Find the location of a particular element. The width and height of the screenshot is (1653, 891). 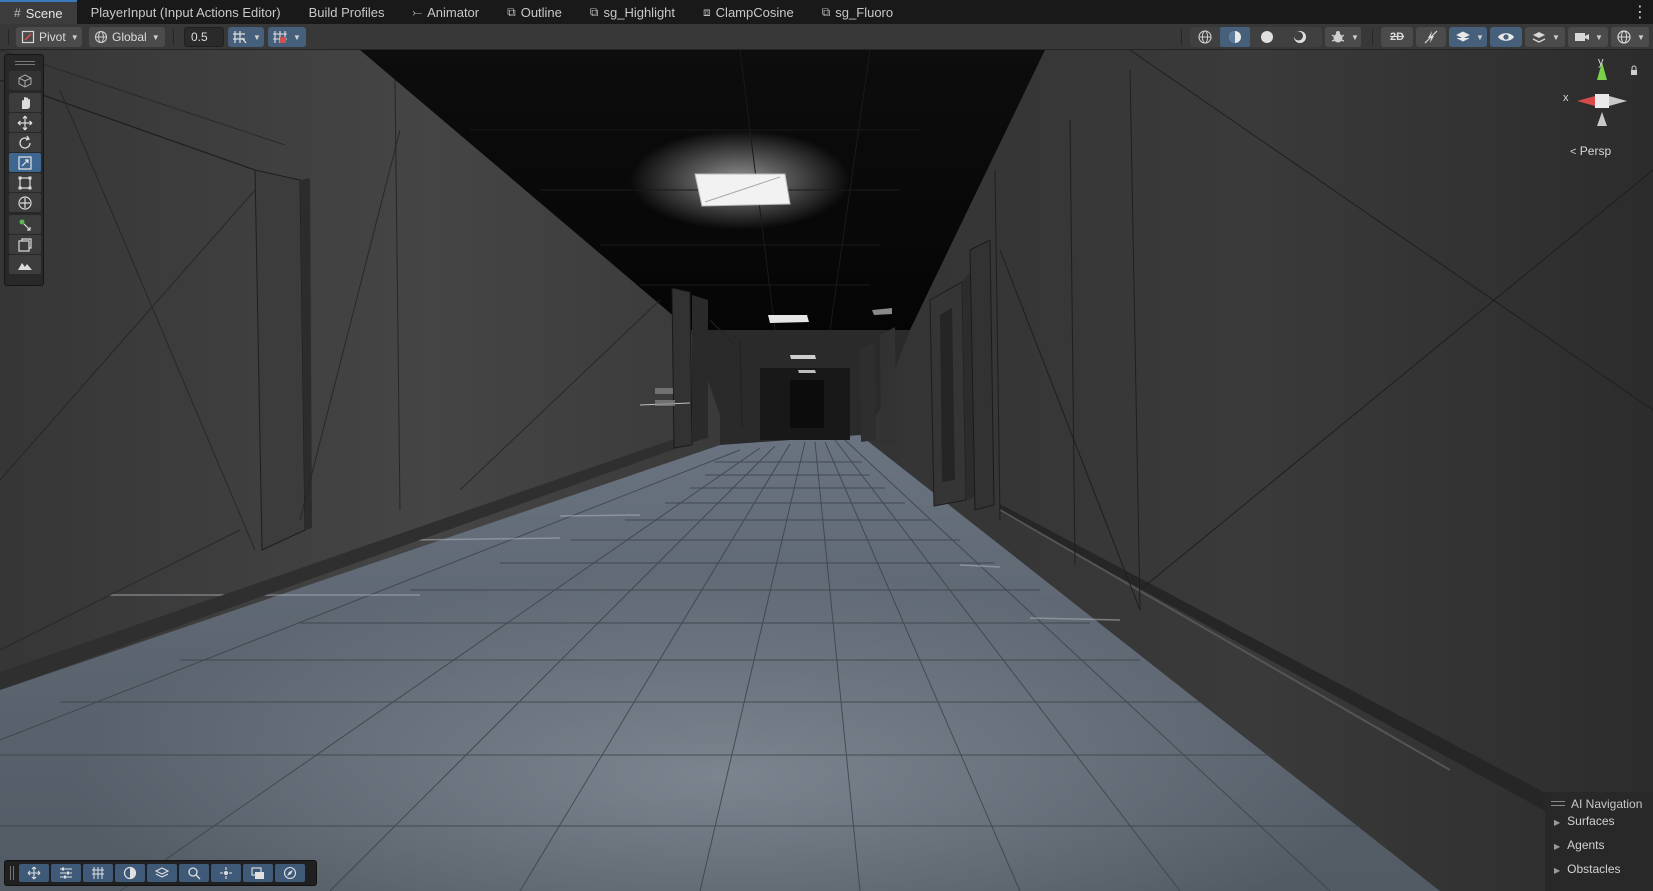

layers-dropdown: ▼ is located at coordinates (1545, 37).